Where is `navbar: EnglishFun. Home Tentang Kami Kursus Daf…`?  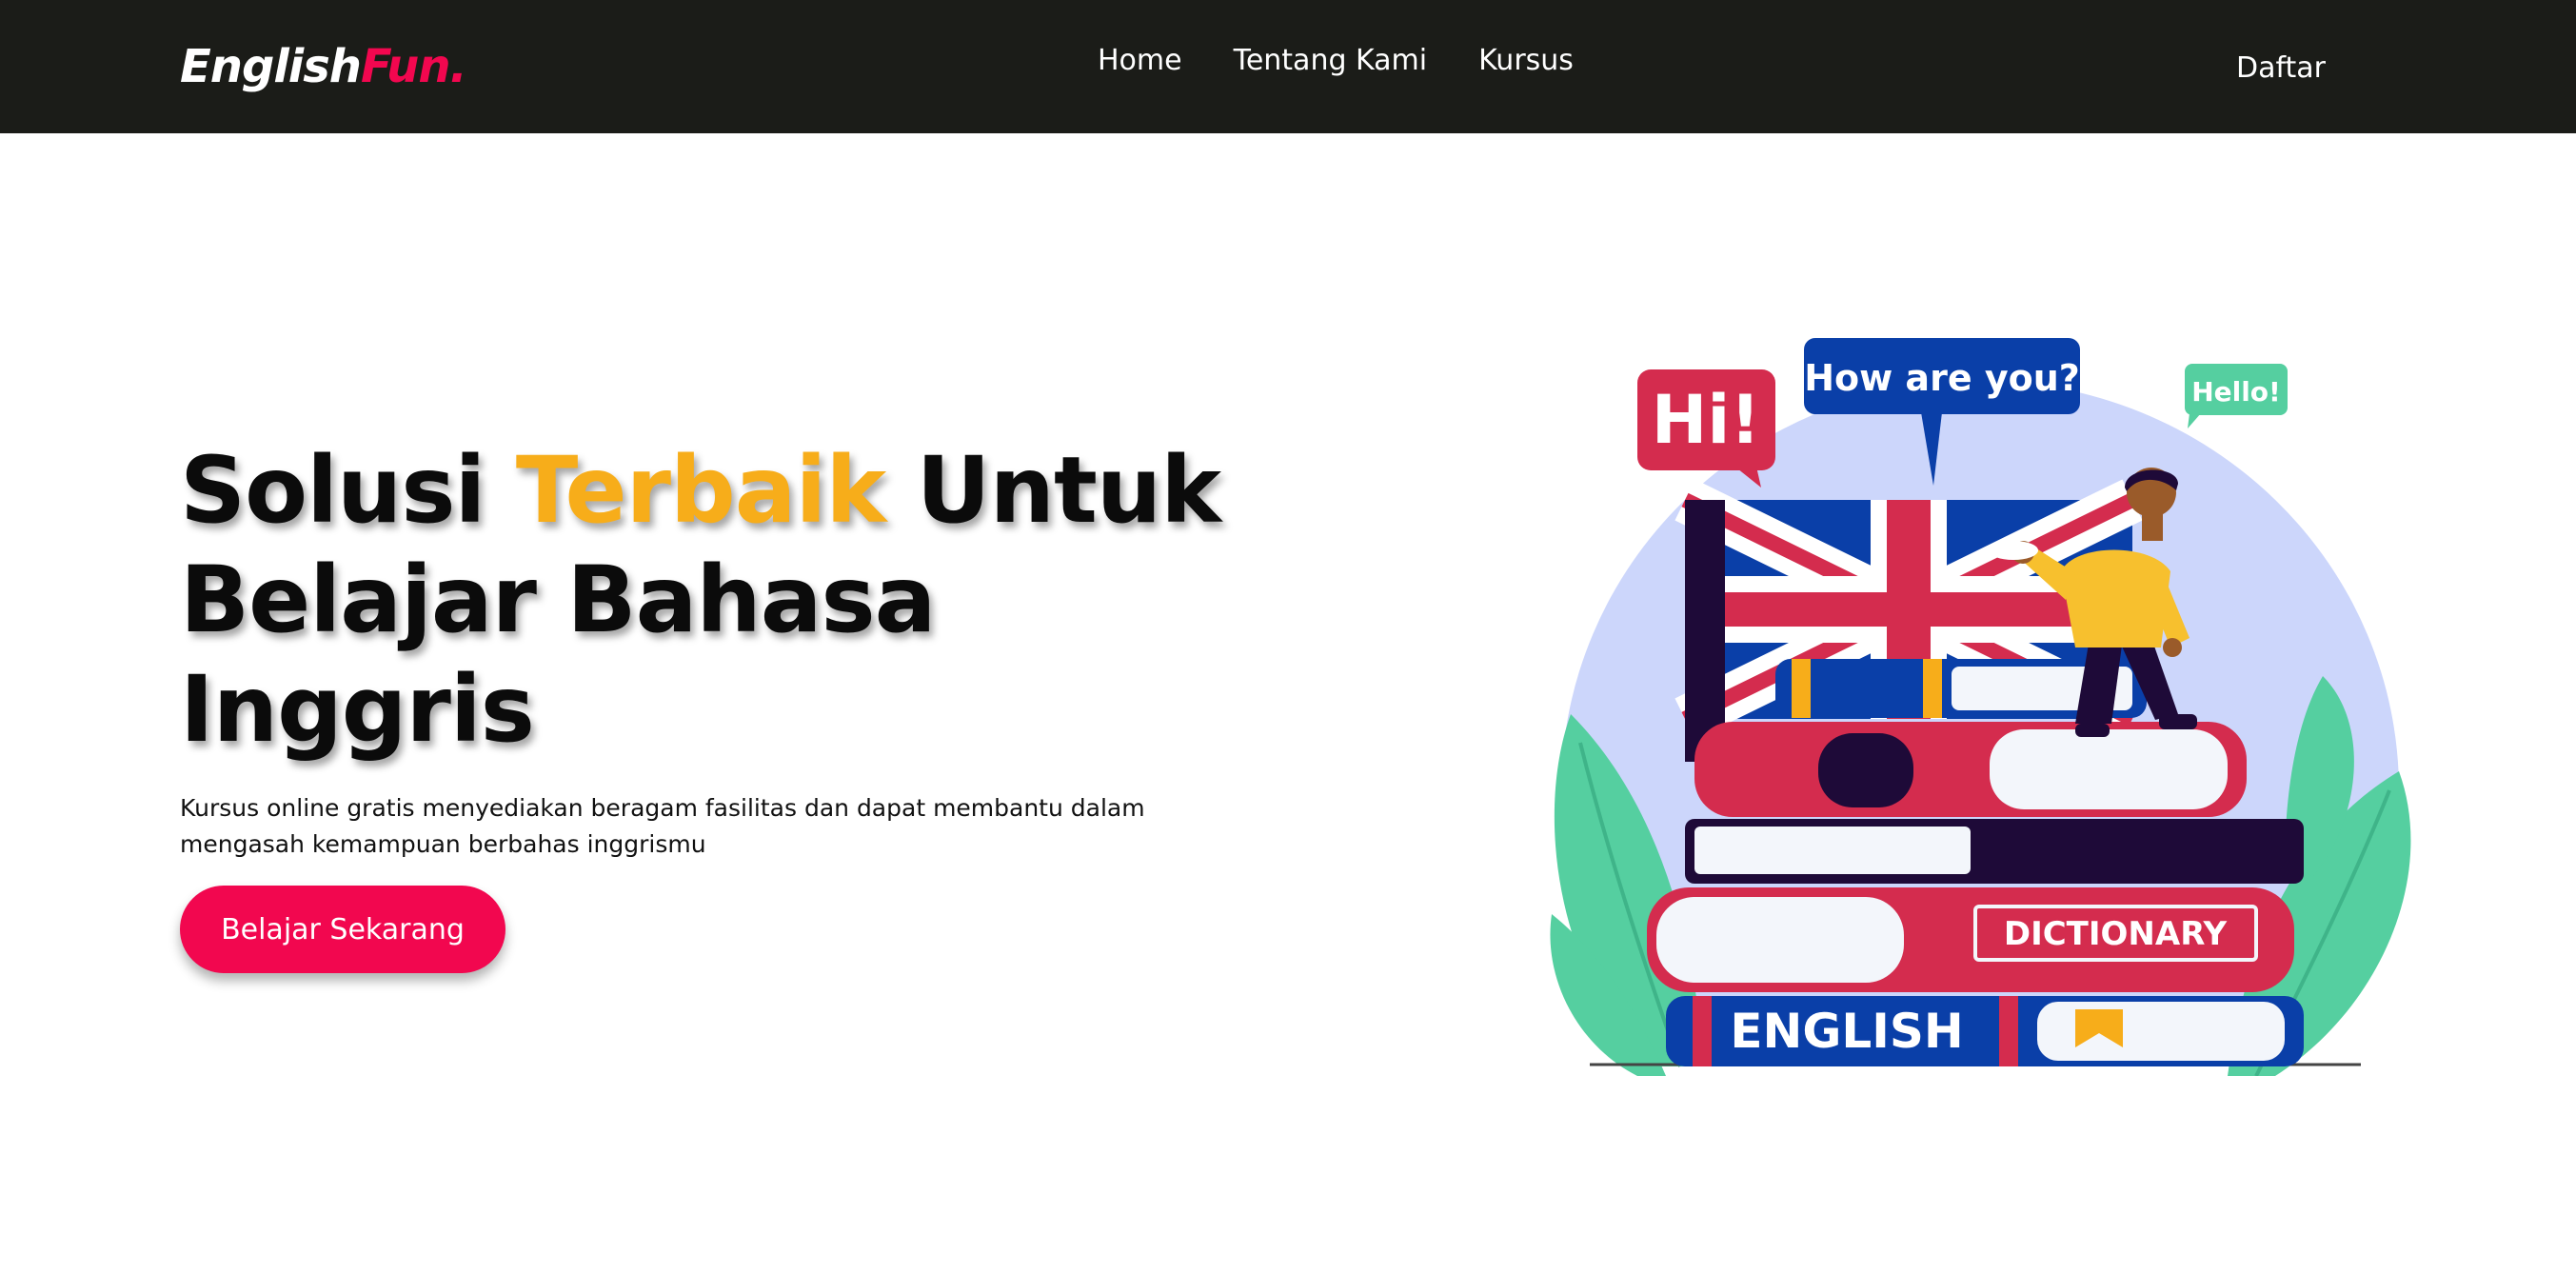 navbar: EnglishFun. Home Tentang Kami Kursus Daf… is located at coordinates (1288, 67).